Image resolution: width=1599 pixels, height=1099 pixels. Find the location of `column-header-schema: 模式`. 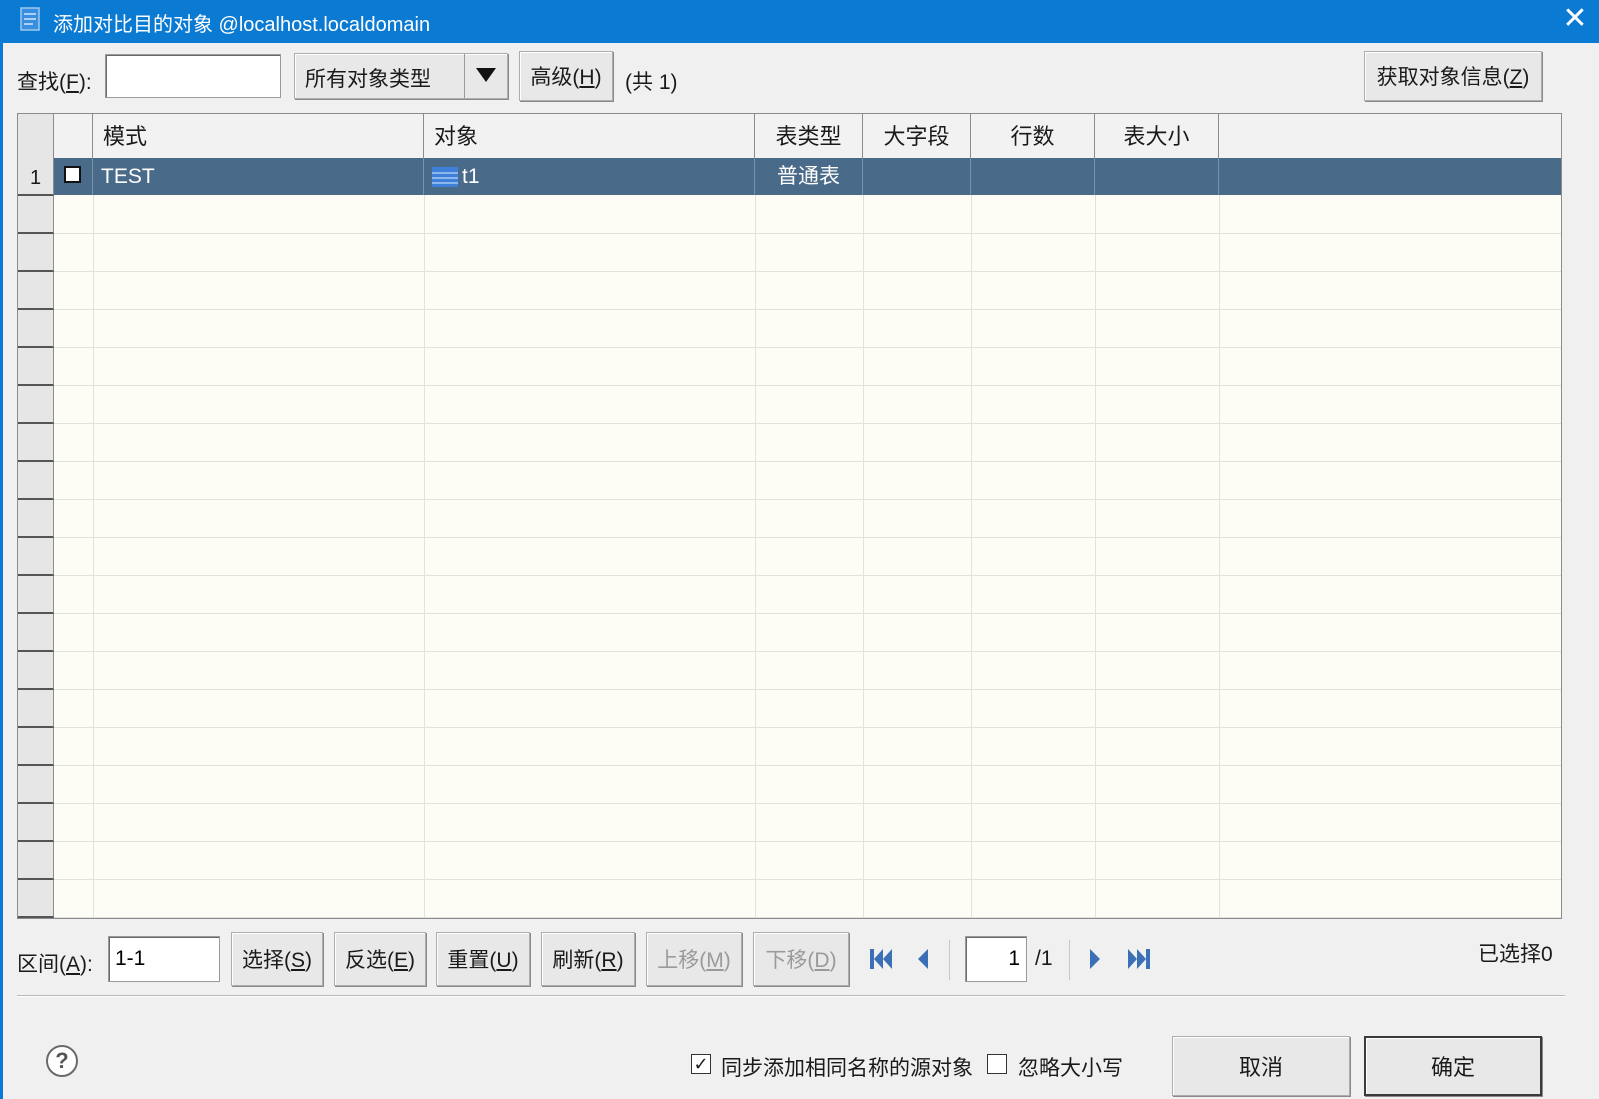

column-header-schema: 模式 is located at coordinates (258, 136).